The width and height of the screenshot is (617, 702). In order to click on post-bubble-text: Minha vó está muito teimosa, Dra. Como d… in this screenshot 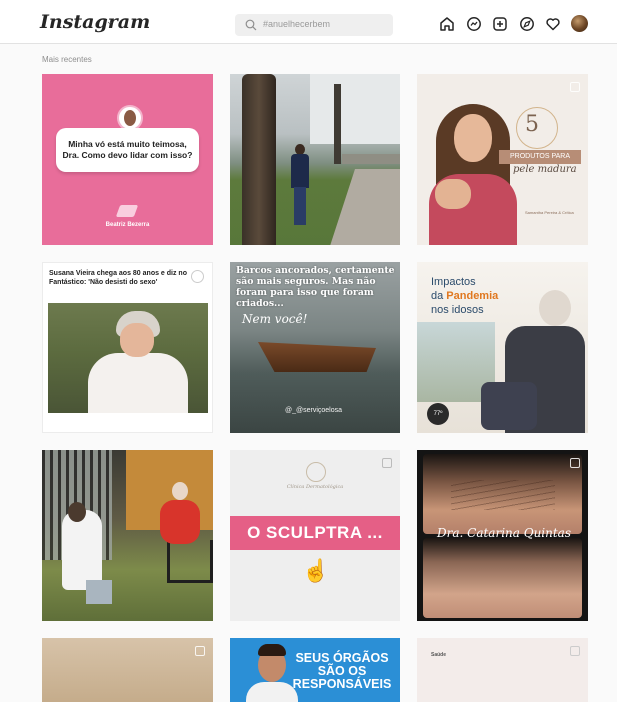, I will do `click(127, 150)`.